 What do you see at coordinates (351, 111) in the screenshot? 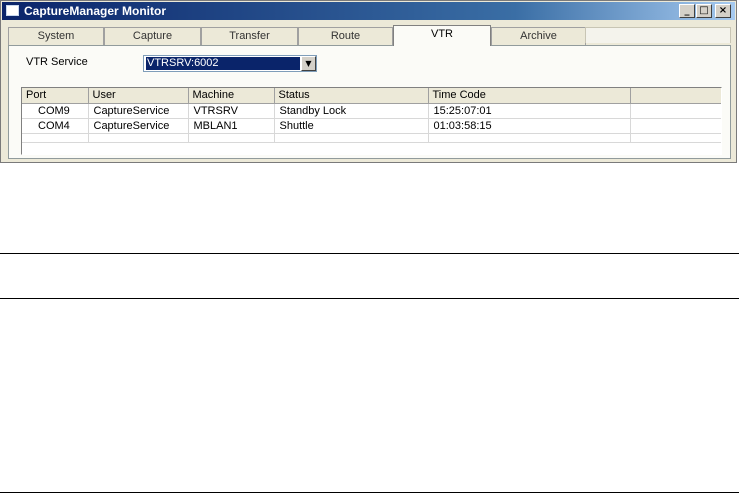
I see `cell-status: Standby Lock` at bounding box center [351, 111].